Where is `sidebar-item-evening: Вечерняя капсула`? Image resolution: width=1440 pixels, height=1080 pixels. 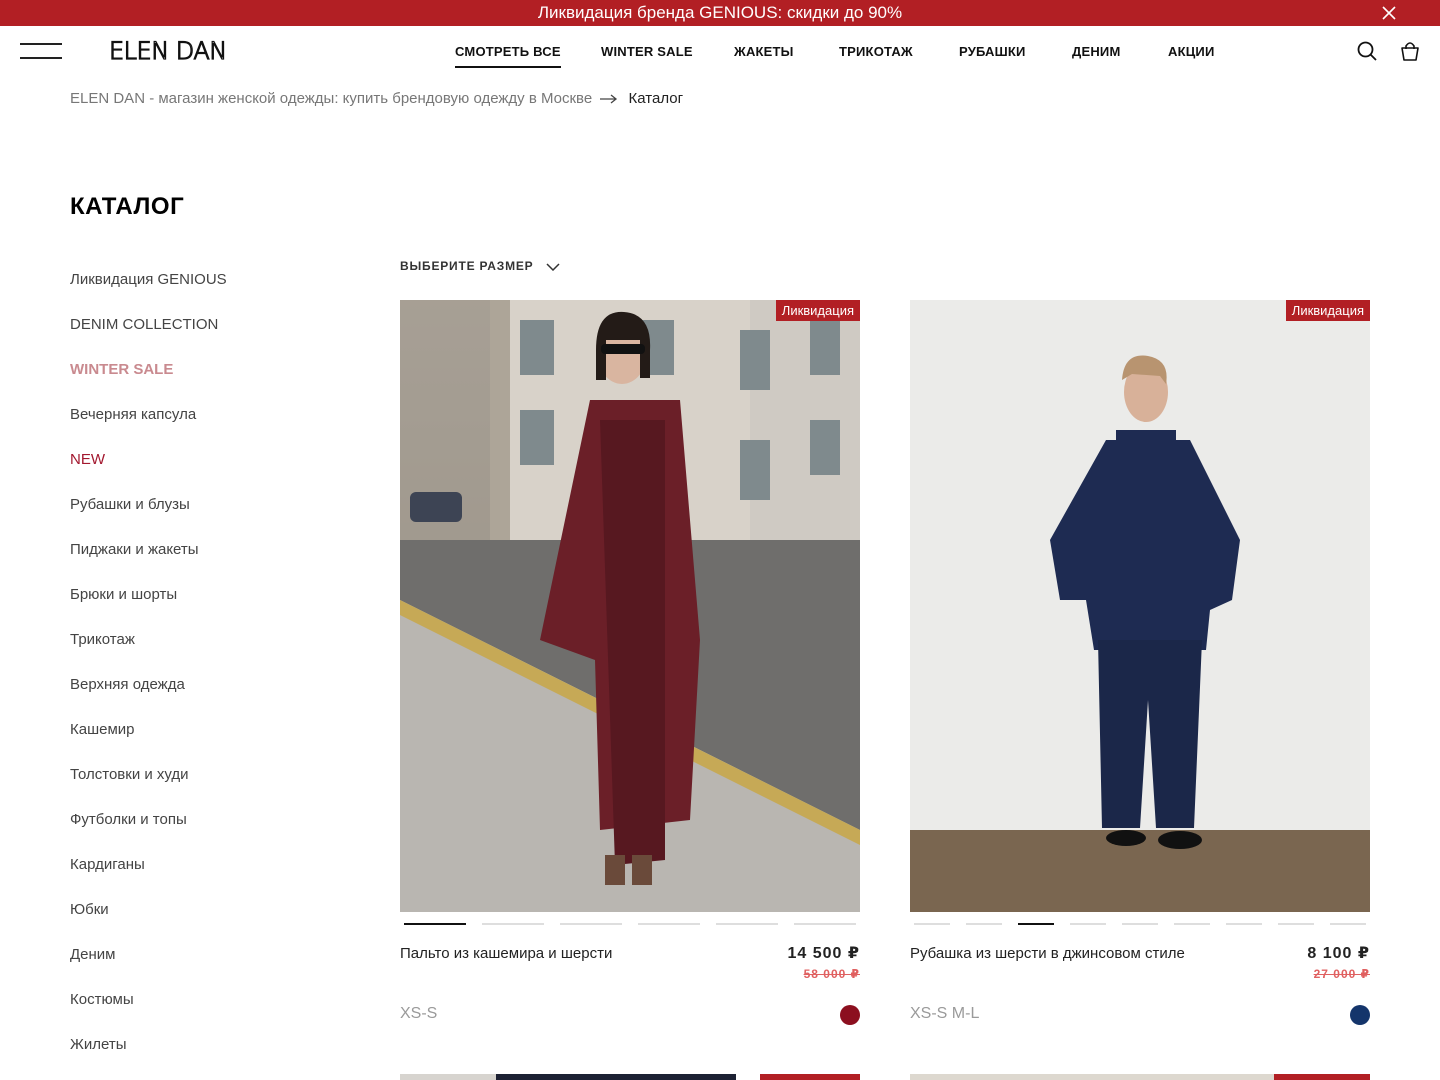 sidebar-item-evening: Вечерняя капсула is located at coordinates (220, 427).